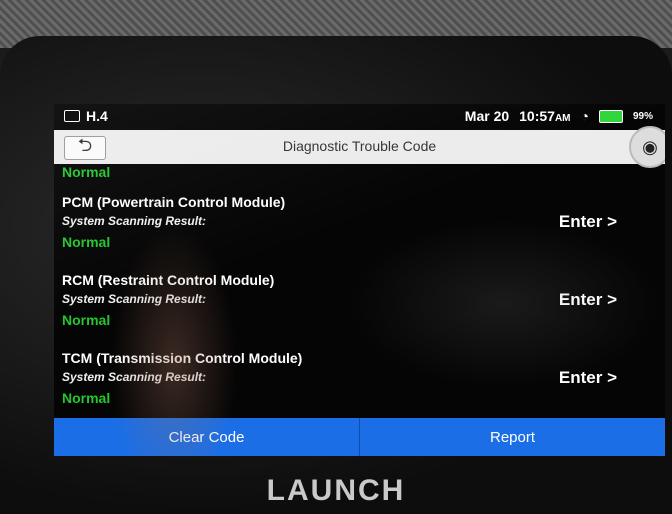  I want to click on screenshot-button: ◉, so click(647, 147).